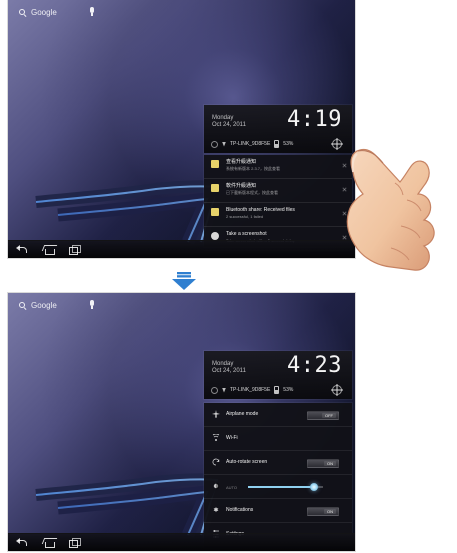 Image resolution: width=457 pixels, height=553 pixels. I want to click on settings-toggle-icon, so click(337, 390).